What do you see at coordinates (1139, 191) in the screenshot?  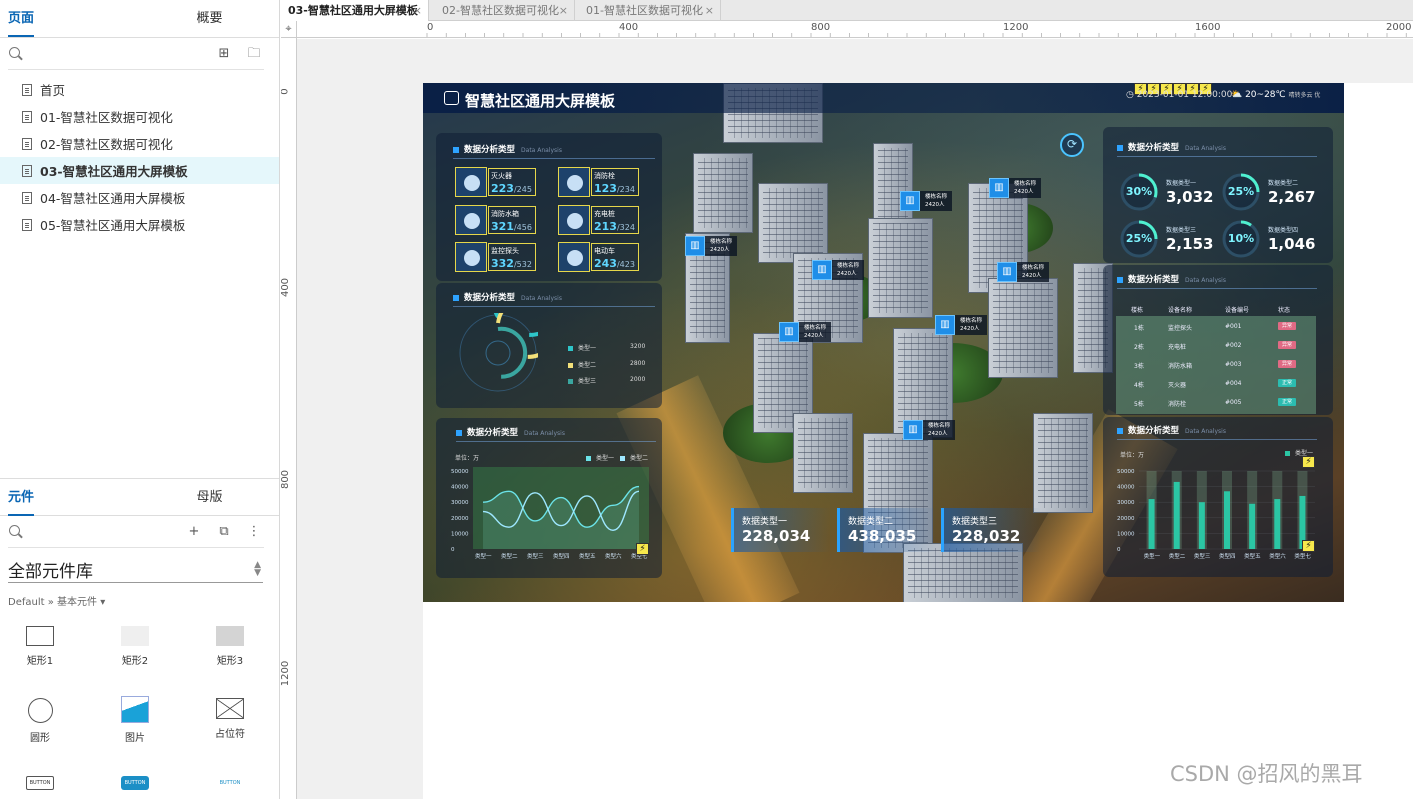 I see `ring-percent: 30%` at bounding box center [1139, 191].